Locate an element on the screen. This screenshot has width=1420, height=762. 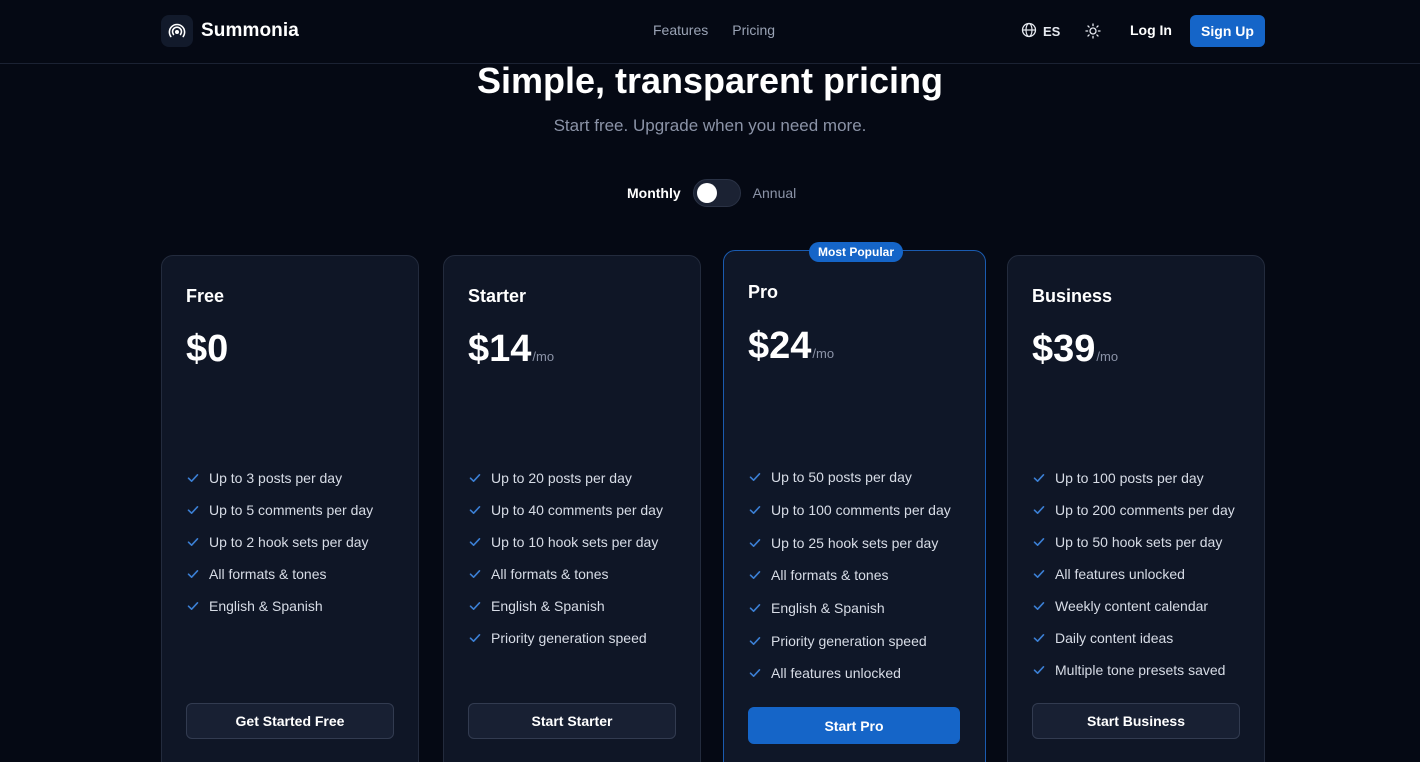
feature-text: Up to 100 posts per day is located at coordinates (1129, 478).